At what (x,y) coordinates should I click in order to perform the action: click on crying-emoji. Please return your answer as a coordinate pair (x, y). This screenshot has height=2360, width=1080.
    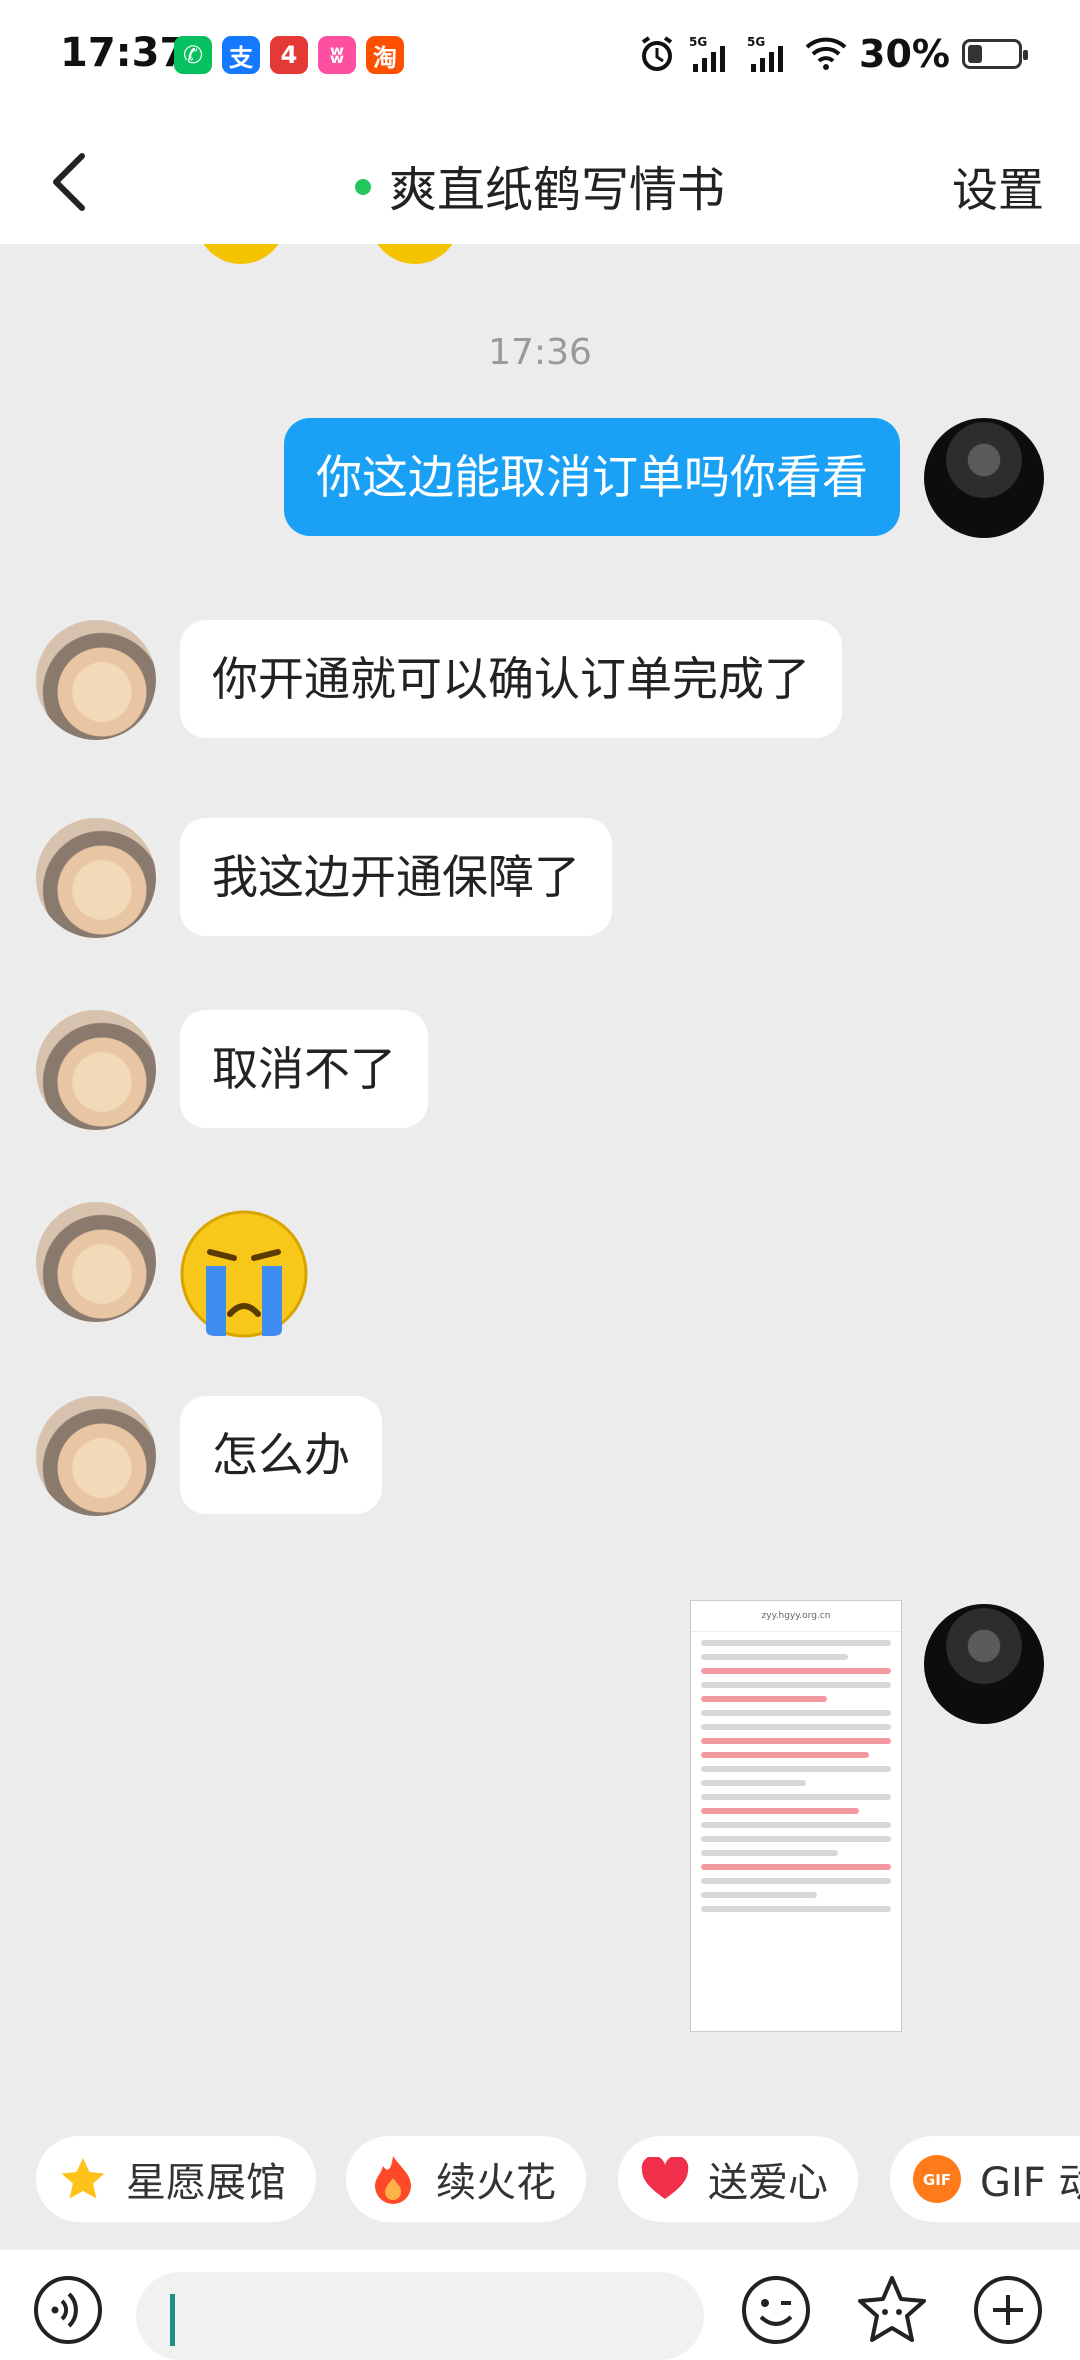
    Looking at the image, I should click on (244, 1276).